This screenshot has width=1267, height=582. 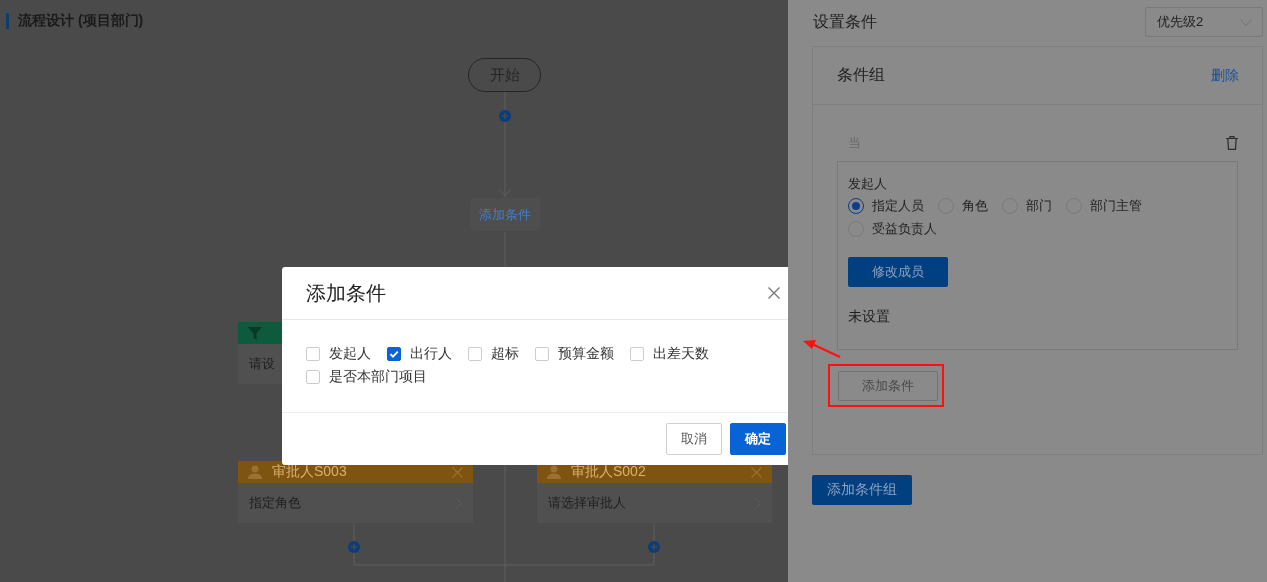 What do you see at coordinates (868, 184) in the screenshot?
I see `condition-label: 发起人` at bounding box center [868, 184].